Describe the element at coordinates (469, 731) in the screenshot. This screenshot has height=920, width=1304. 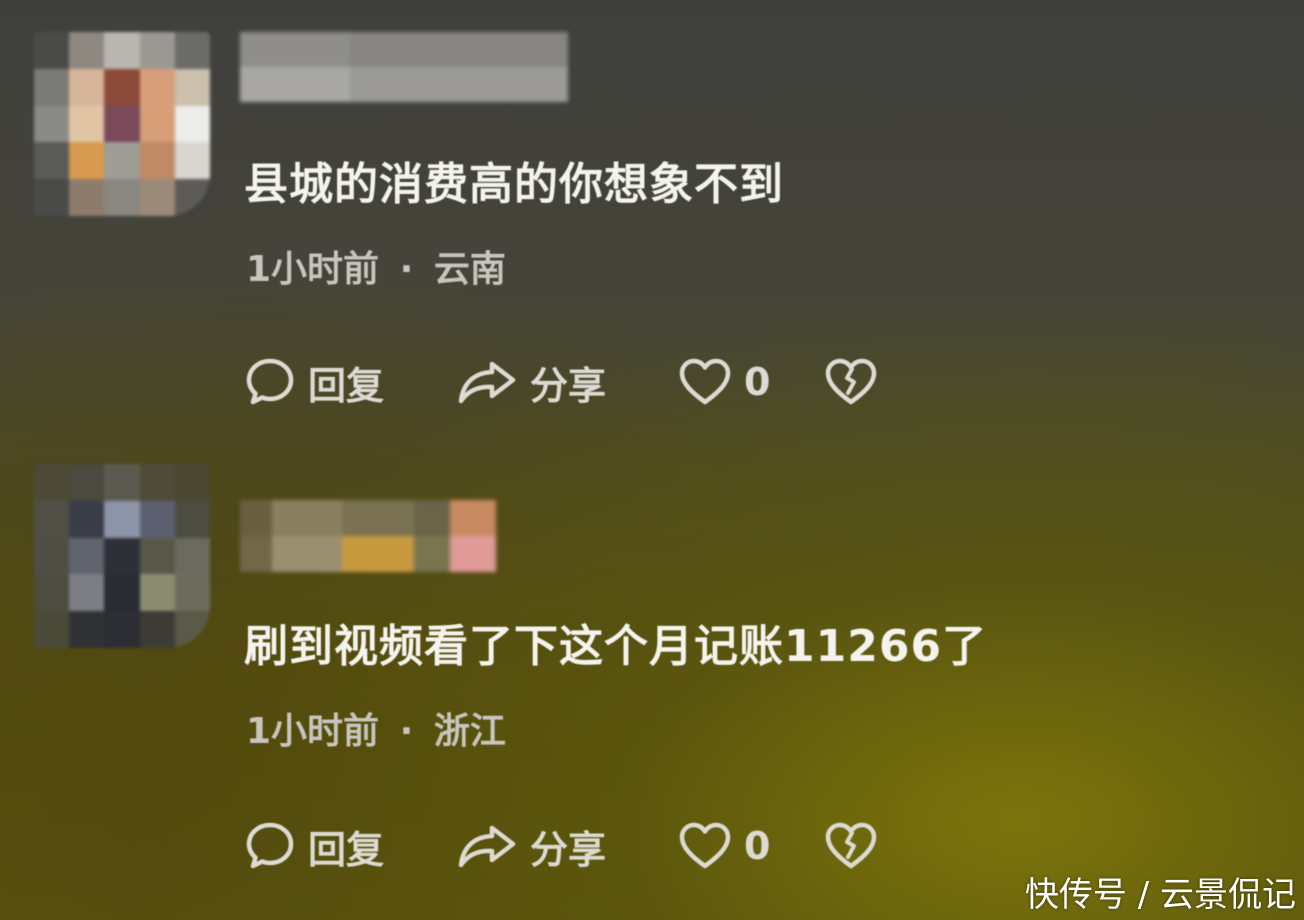
I see `comment-location: 浙江` at that location.